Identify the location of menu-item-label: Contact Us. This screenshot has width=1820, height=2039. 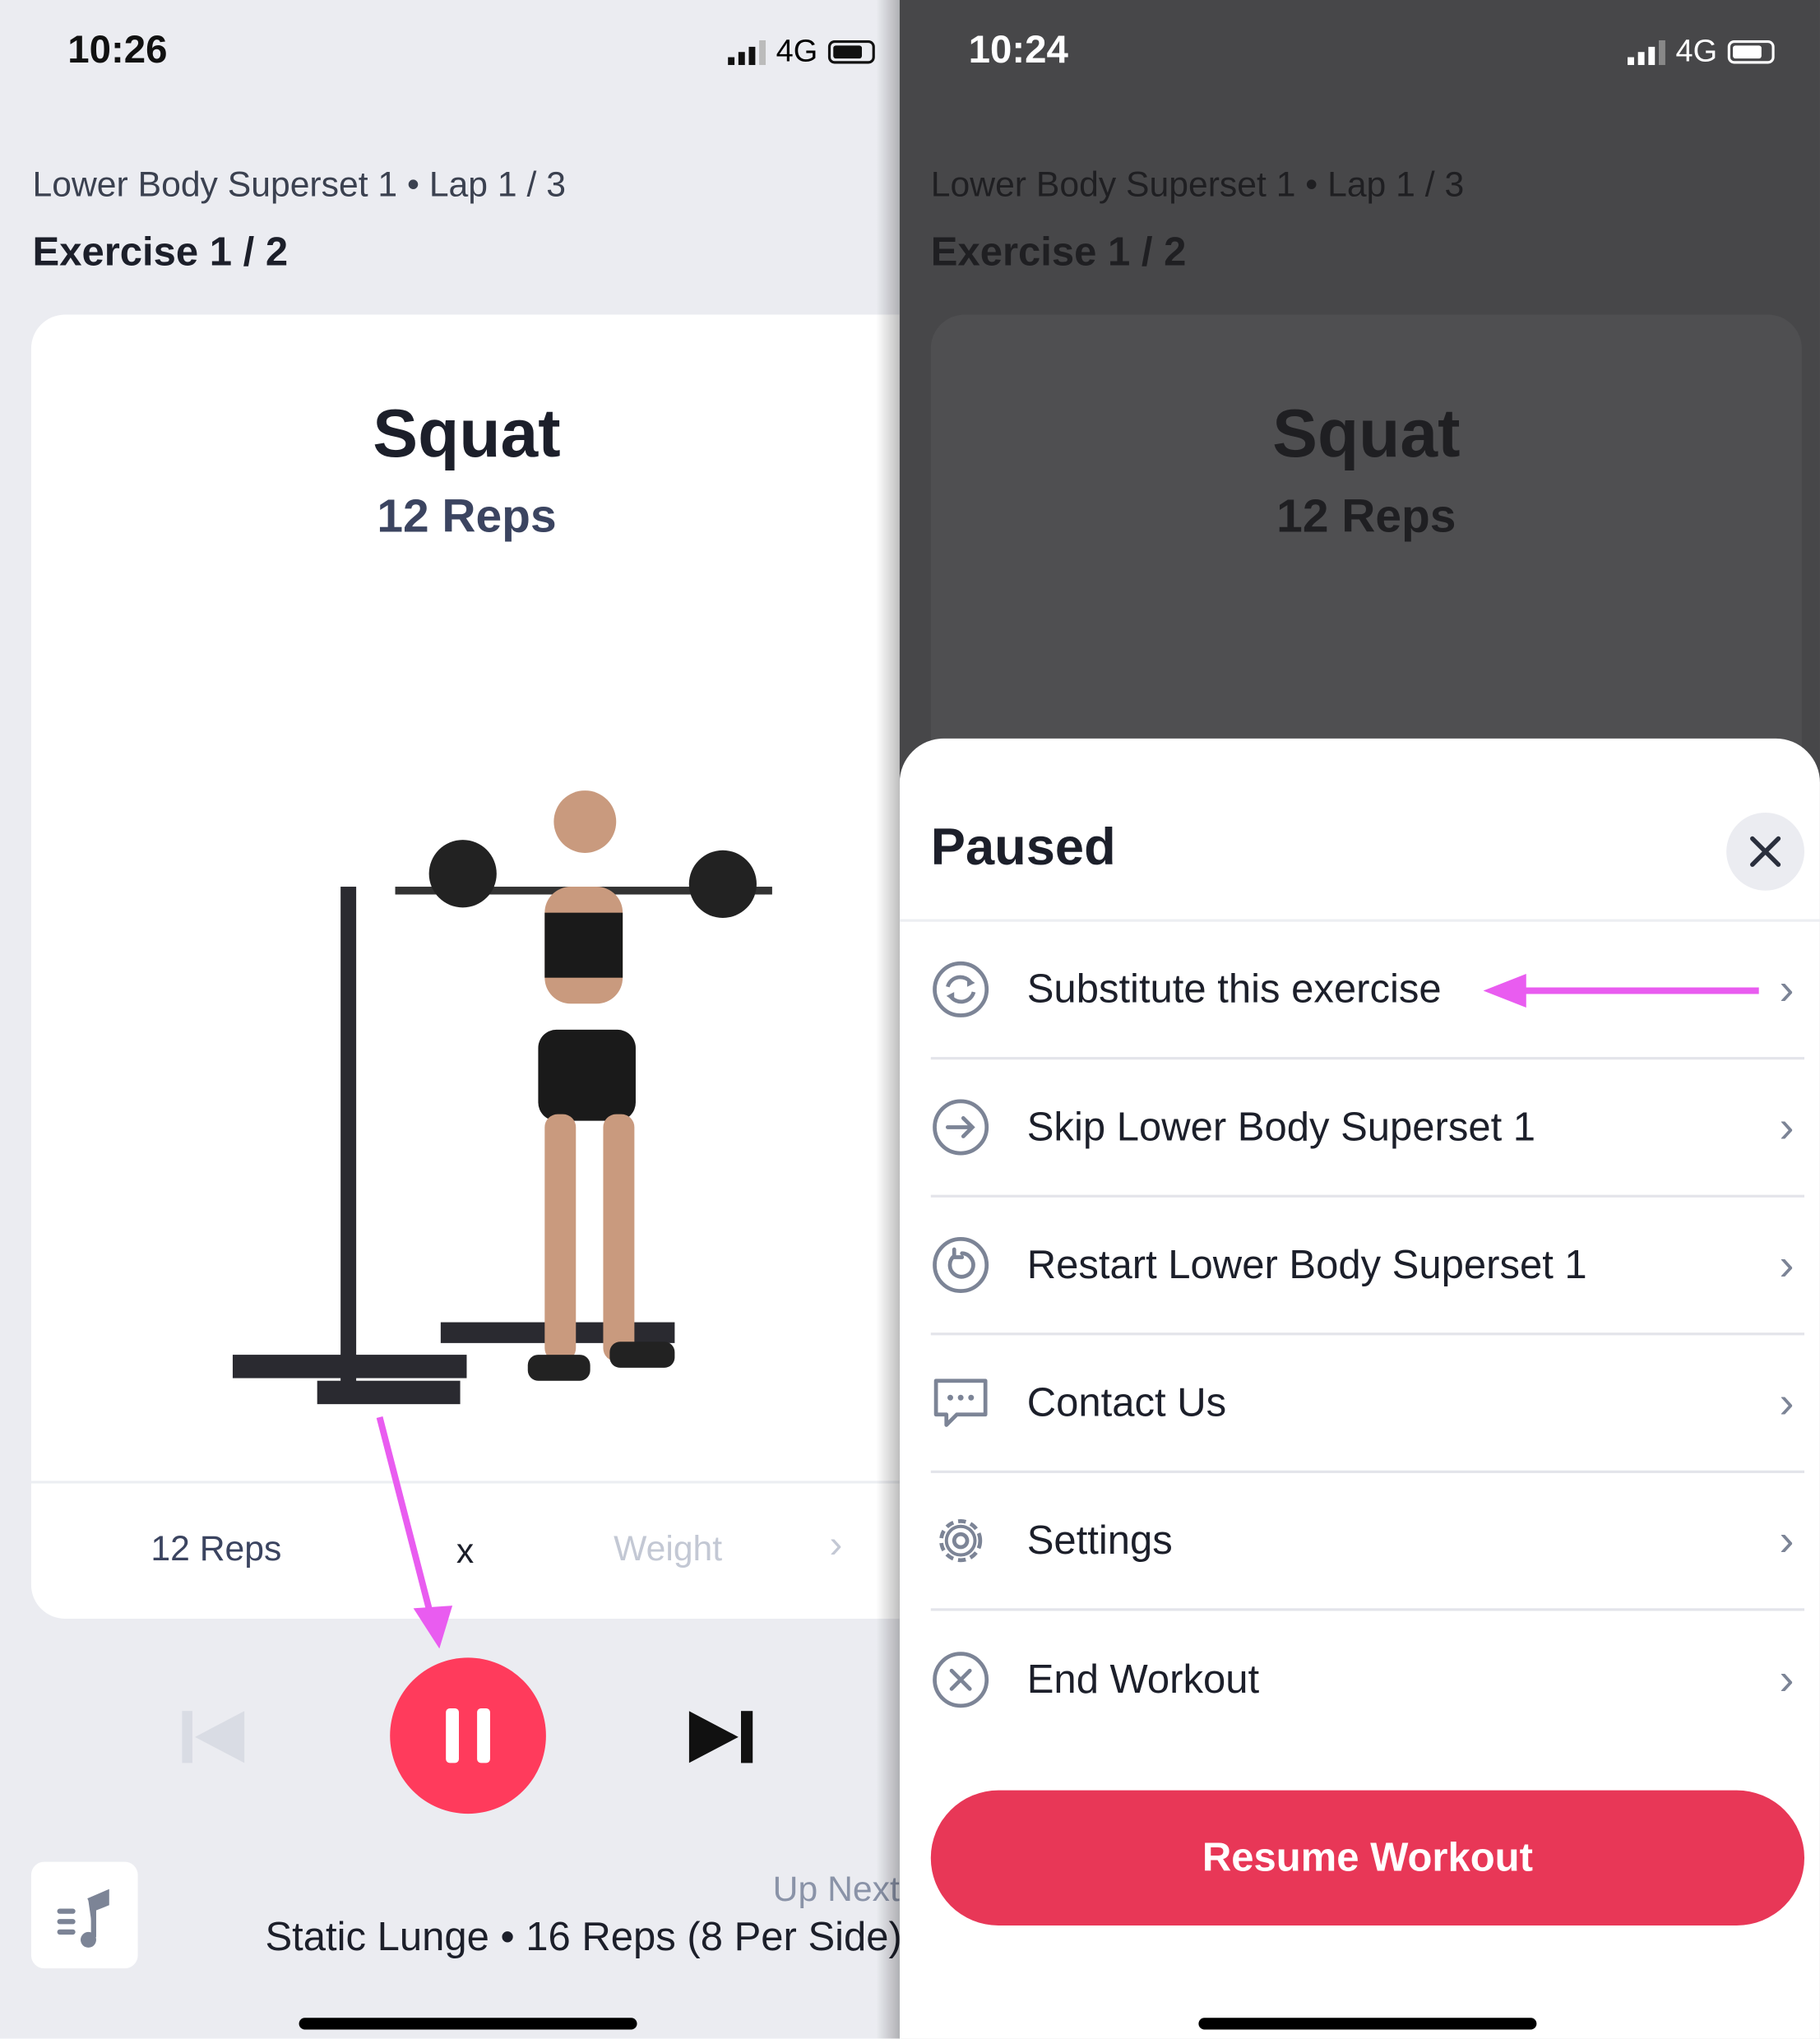
(1126, 1402).